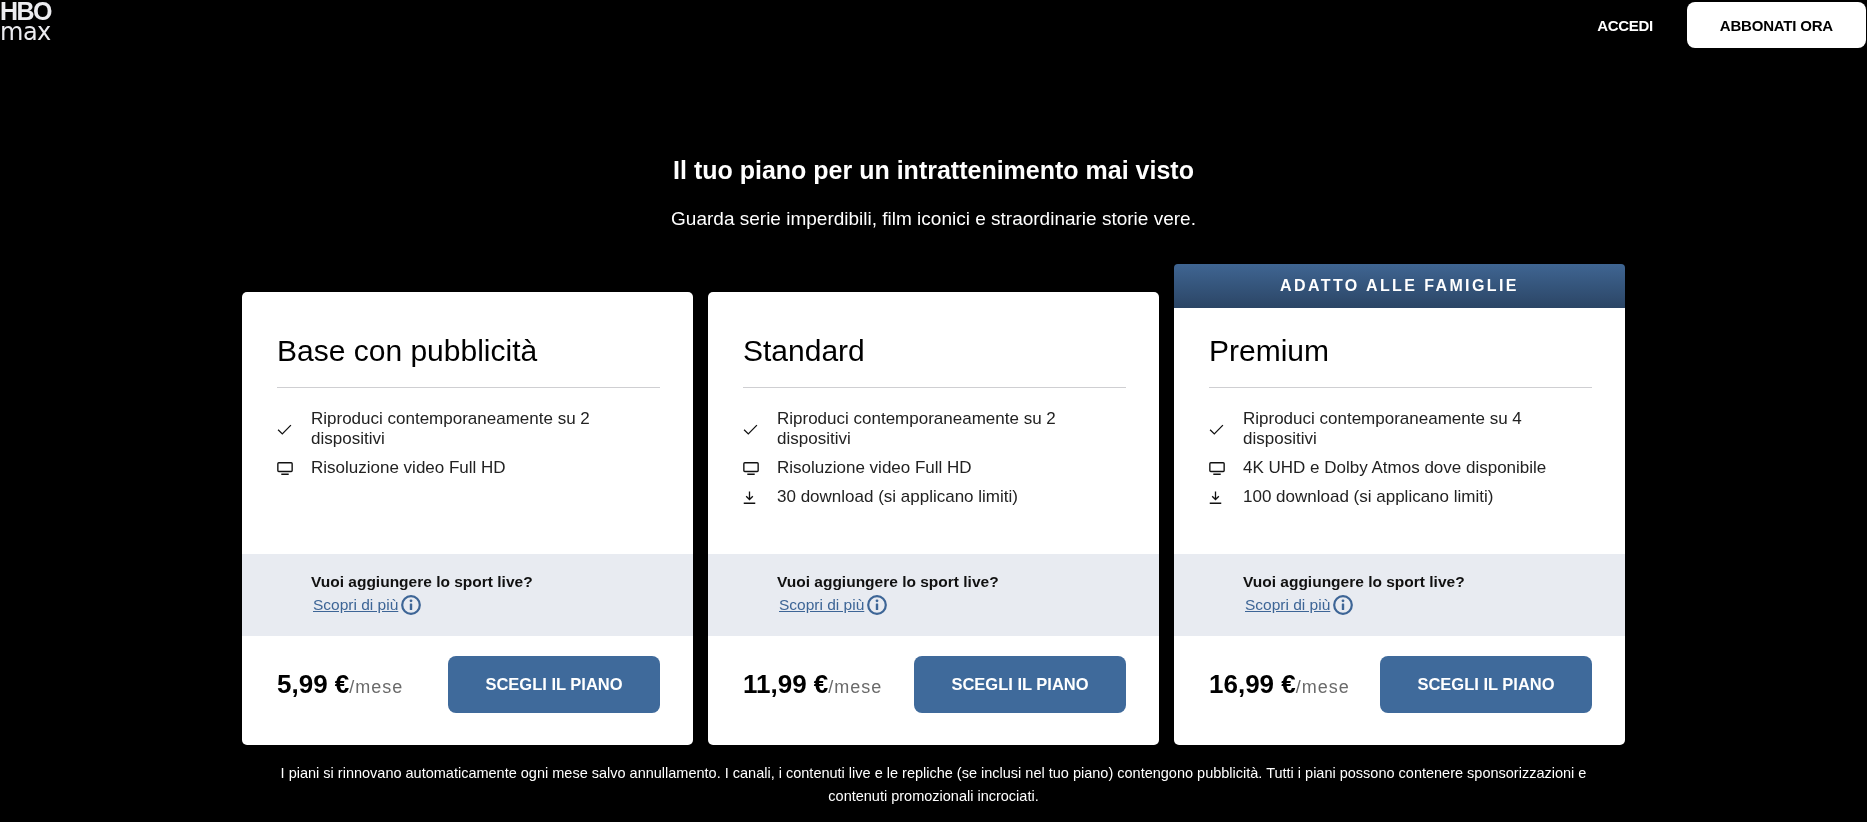 The image size is (1867, 822). I want to click on disclaimer-text: I piani si rinnovano automaticamente ogni mese salvo annullamento. I canali, i contenuti live e le repliche (se inclusi nel tuo piano) contengono pubblicità. Tutti i piani possono contenere sponsorizzazioni e contenuti promozionali incrociati., so click(933, 785).